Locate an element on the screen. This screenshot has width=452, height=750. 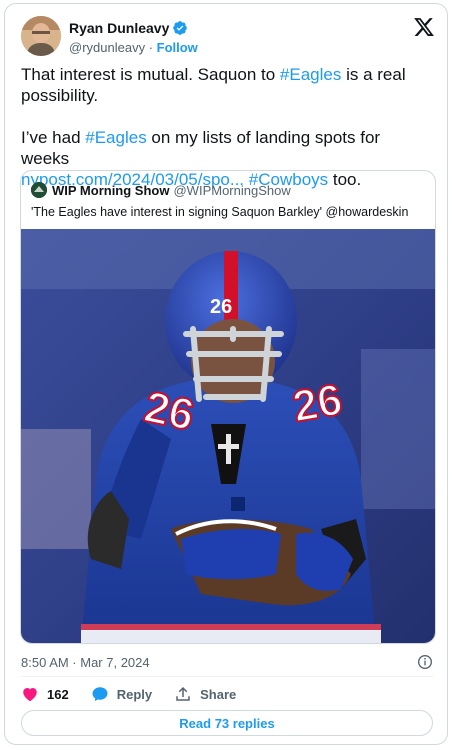
author-handle: @rydunleavy is located at coordinates (107, 47).